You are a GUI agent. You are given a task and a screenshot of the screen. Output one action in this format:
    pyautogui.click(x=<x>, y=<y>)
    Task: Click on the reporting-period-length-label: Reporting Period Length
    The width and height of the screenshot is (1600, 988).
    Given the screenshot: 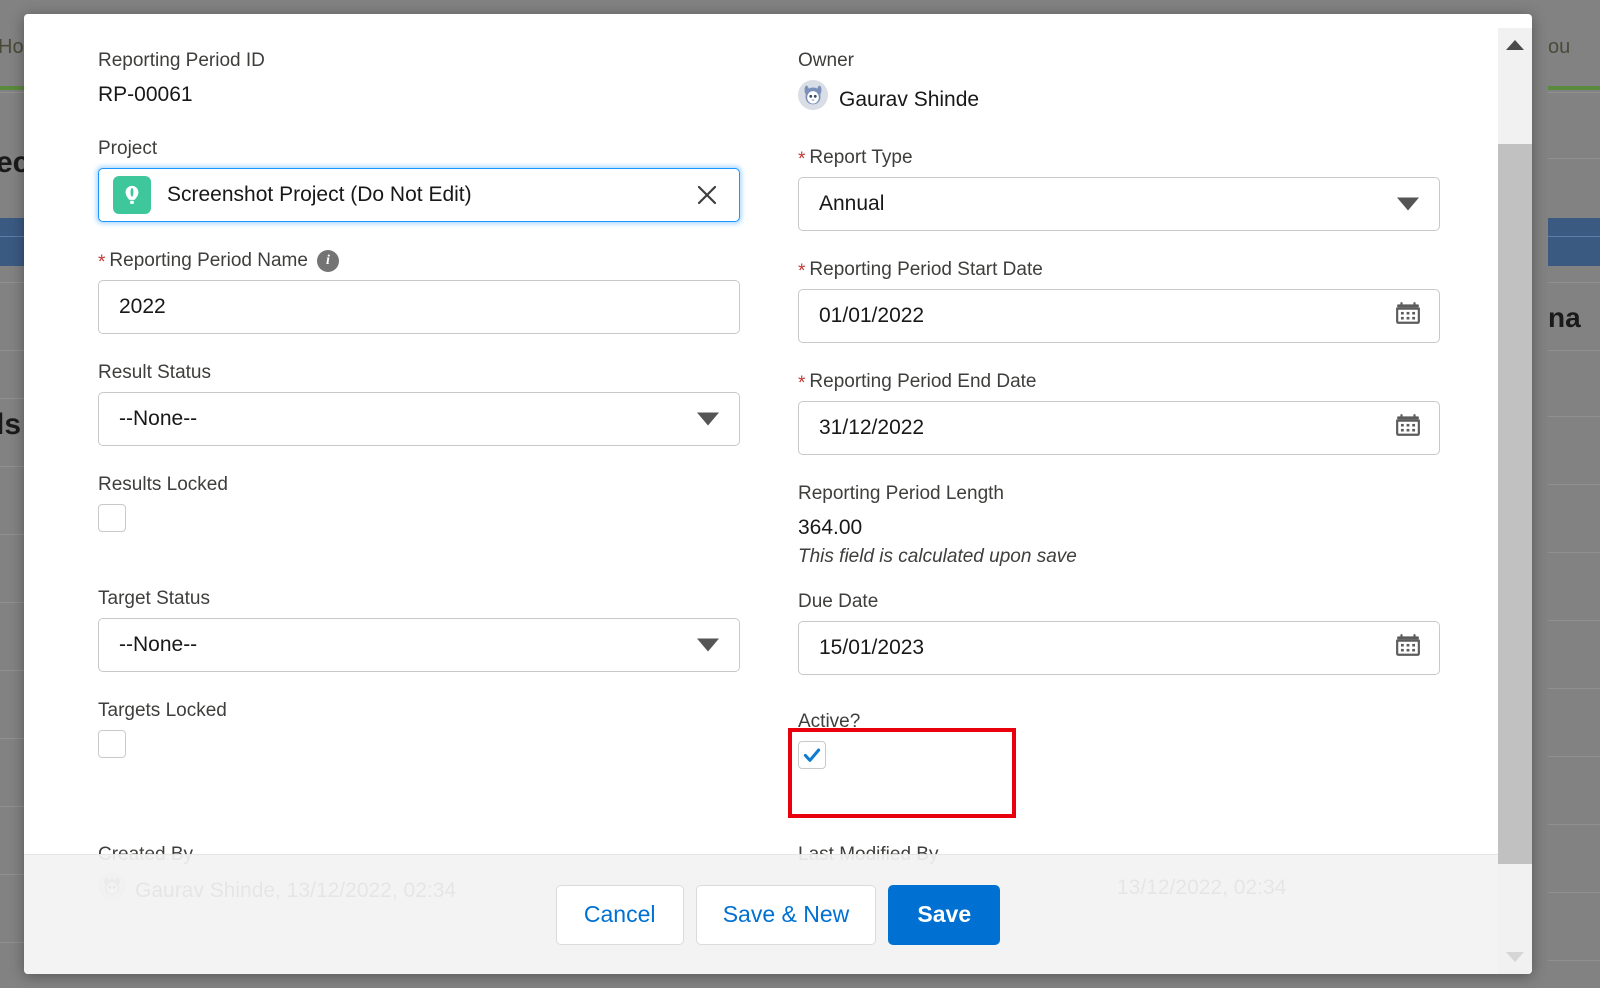 What is the action you would take?
    pyautogui.click(x=901, y=493)
    